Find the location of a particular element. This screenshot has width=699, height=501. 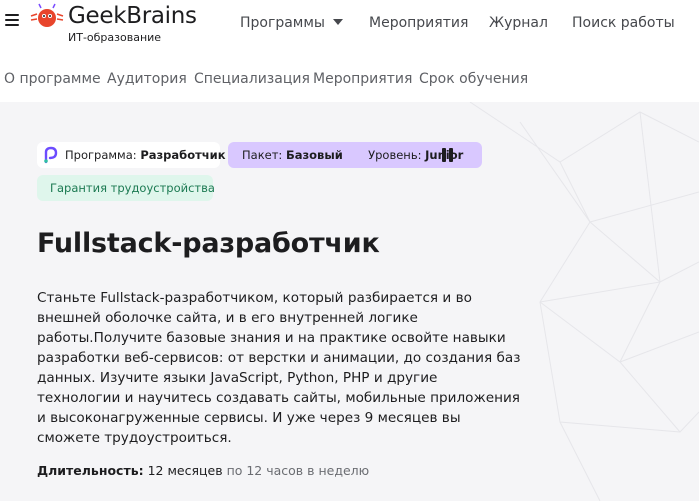

duration-label: Длительность: is located at coordinates (90, 470).